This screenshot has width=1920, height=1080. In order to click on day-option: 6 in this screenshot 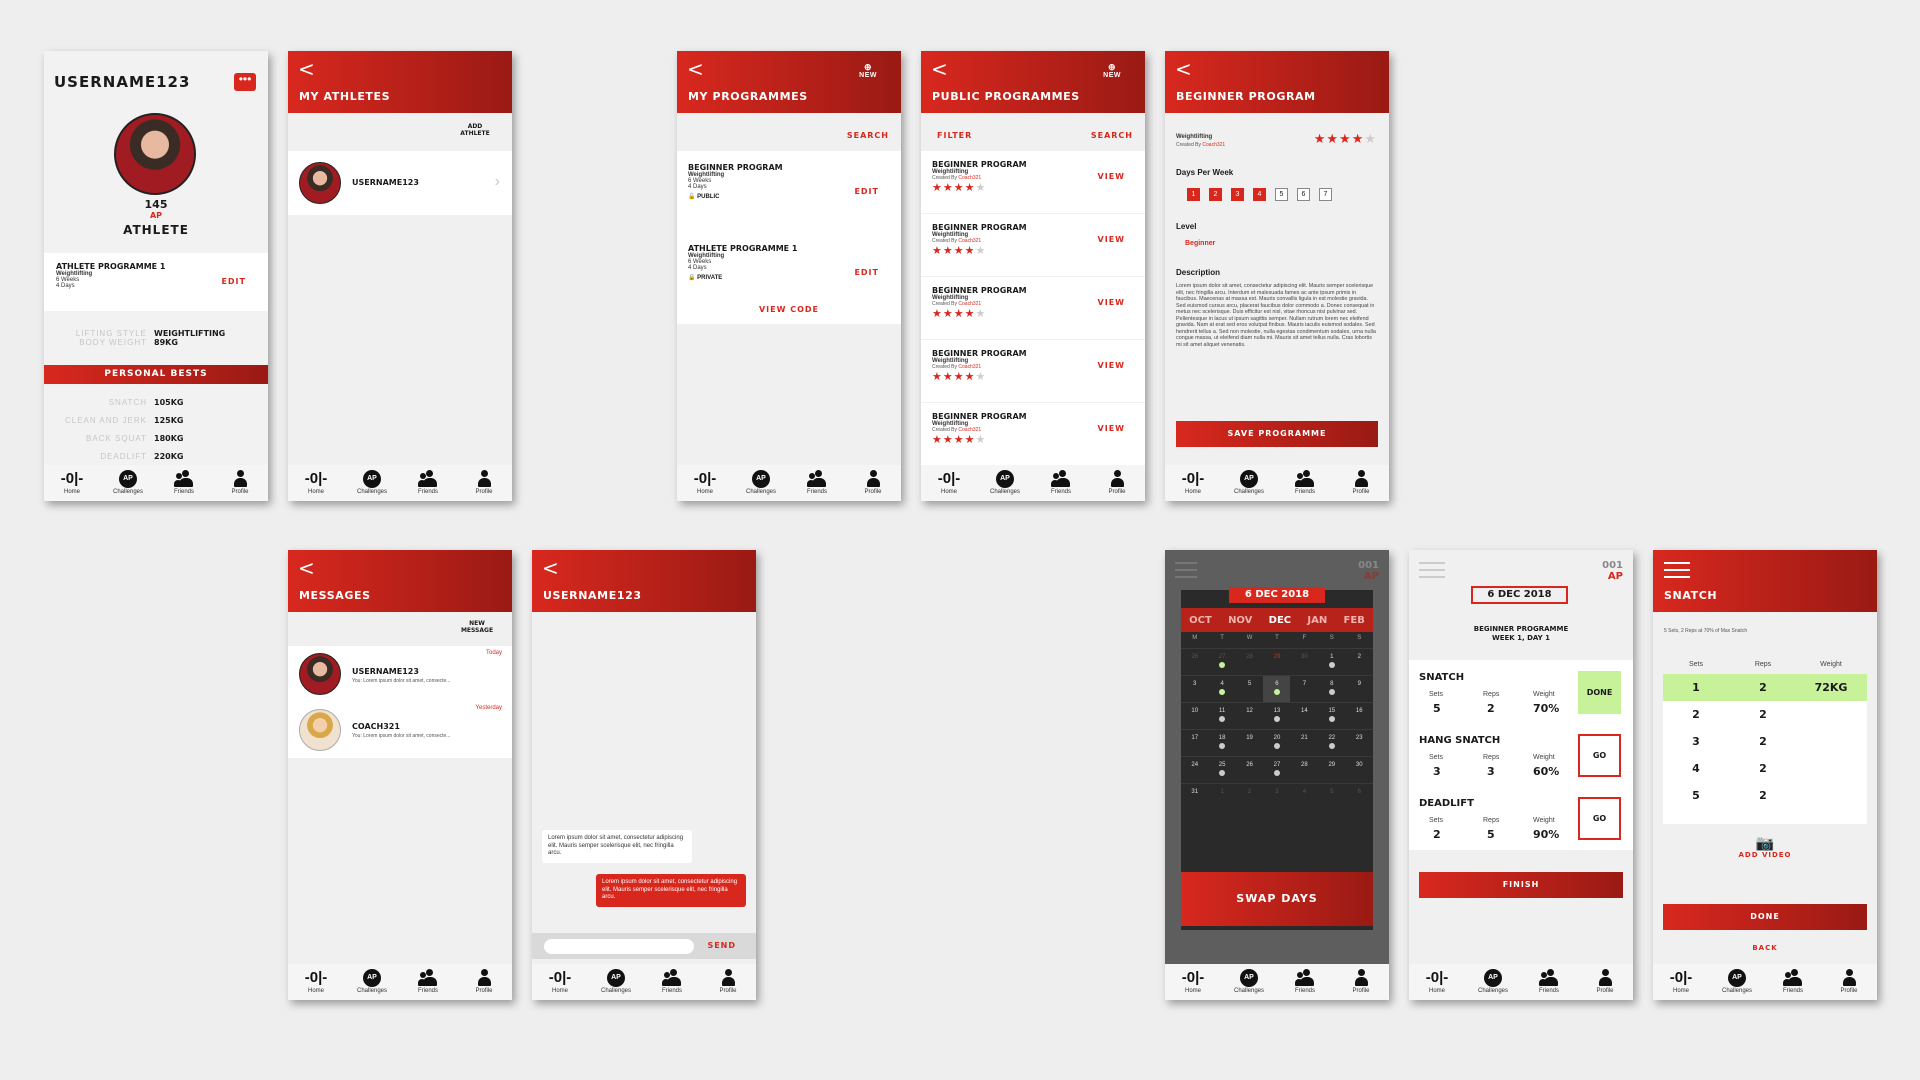, I will do `click(1303, 194)`.